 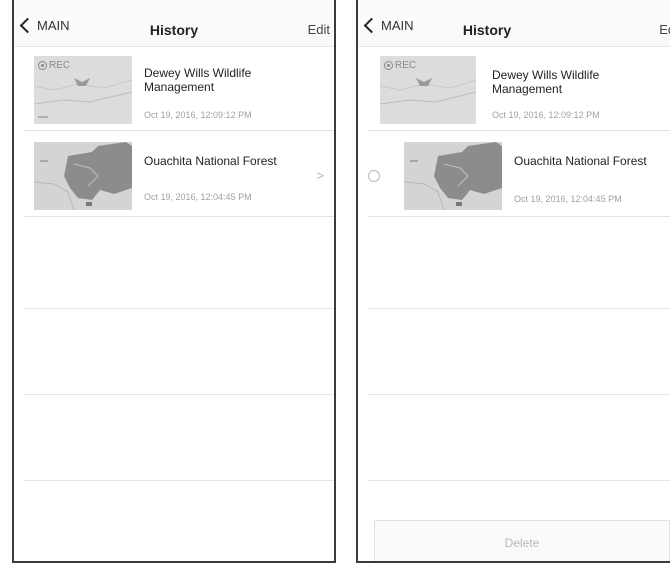 I want to click on delete-button: Delete, so click(x=522, y=540).